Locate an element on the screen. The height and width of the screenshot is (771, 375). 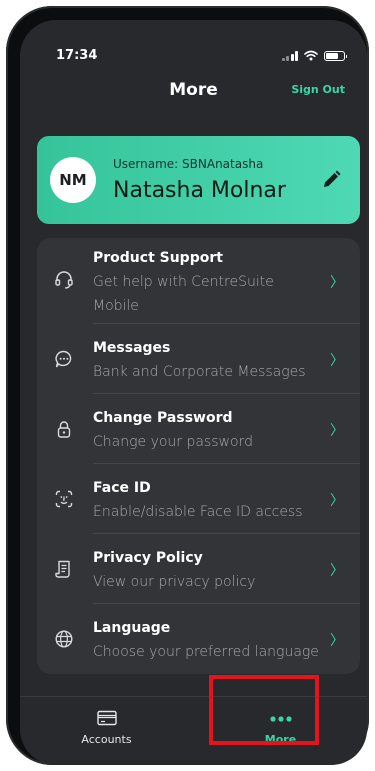
full-name: Natasha Molnar is located at coordinates (199, 190).